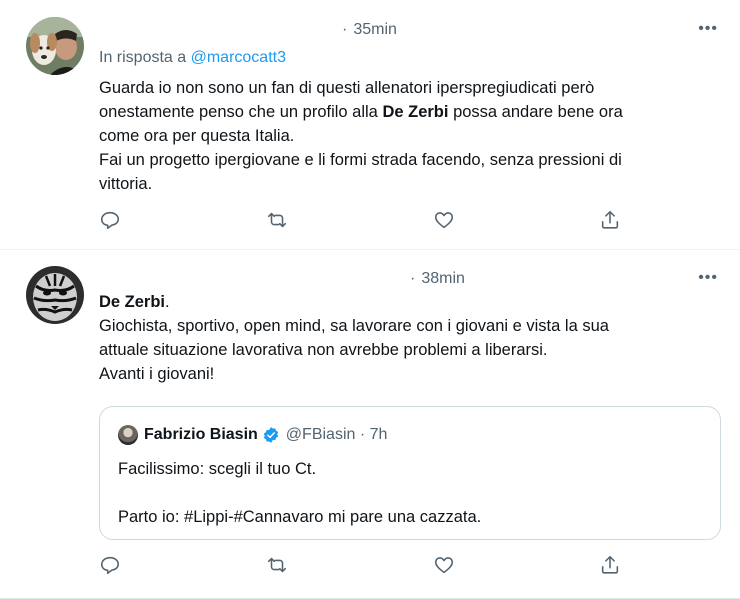 The width and height of the screenshot is (740, 599). Describe the element at coordinates (270, 435) in the screenshot. I see `verified-badge-icon` at that location.